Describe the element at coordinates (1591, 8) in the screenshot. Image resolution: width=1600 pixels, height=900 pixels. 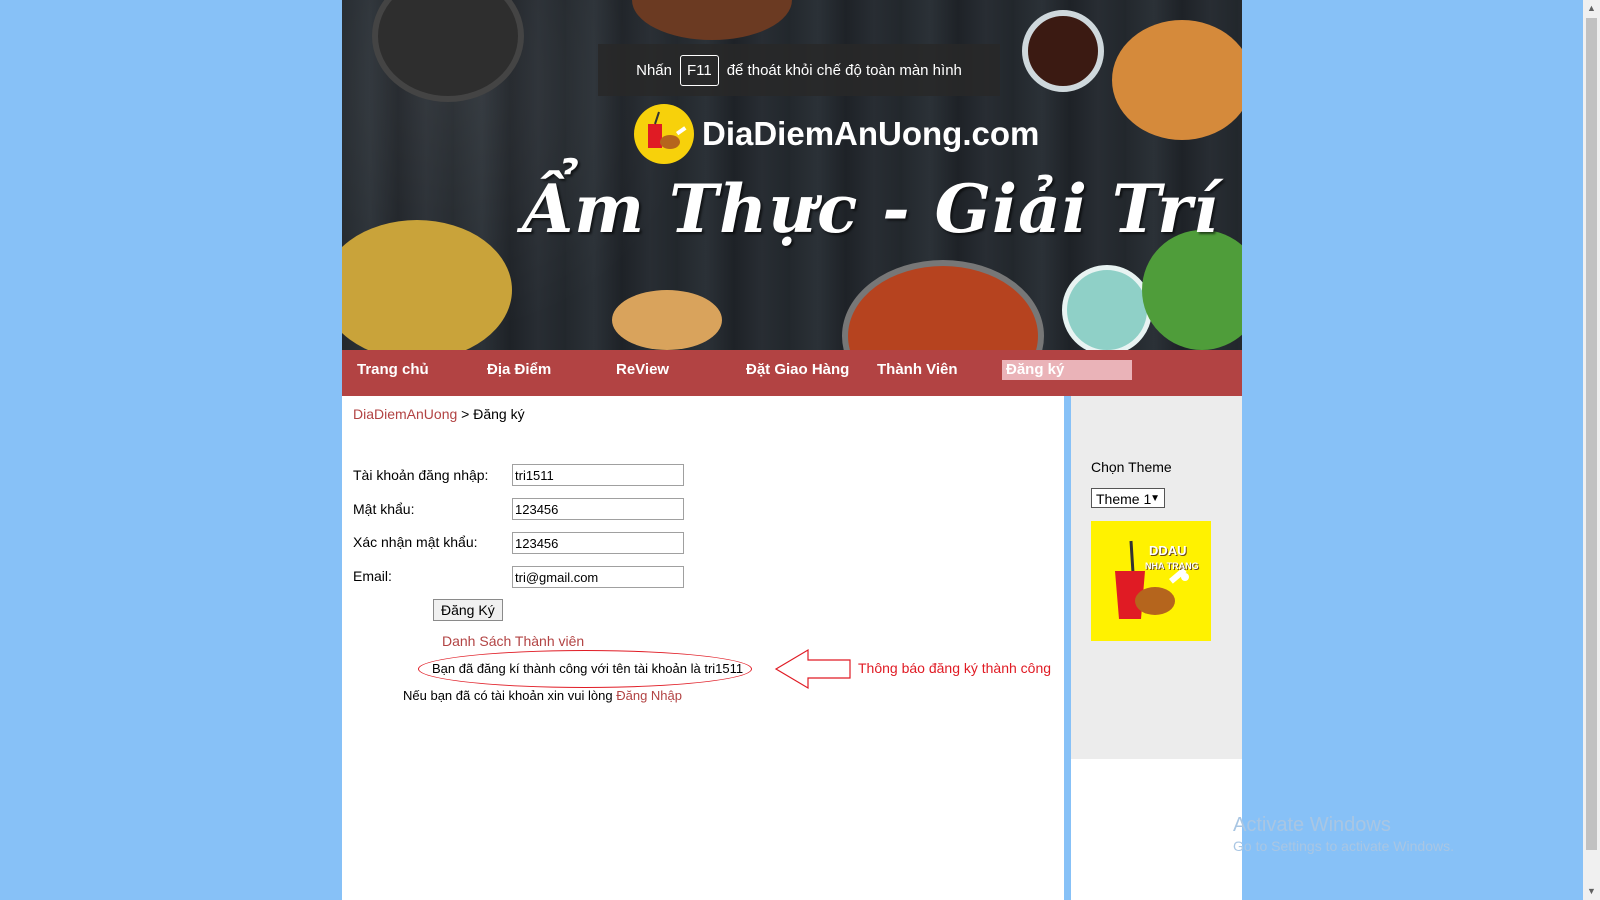
I see `scroll-up-icon: ▲` at that location.